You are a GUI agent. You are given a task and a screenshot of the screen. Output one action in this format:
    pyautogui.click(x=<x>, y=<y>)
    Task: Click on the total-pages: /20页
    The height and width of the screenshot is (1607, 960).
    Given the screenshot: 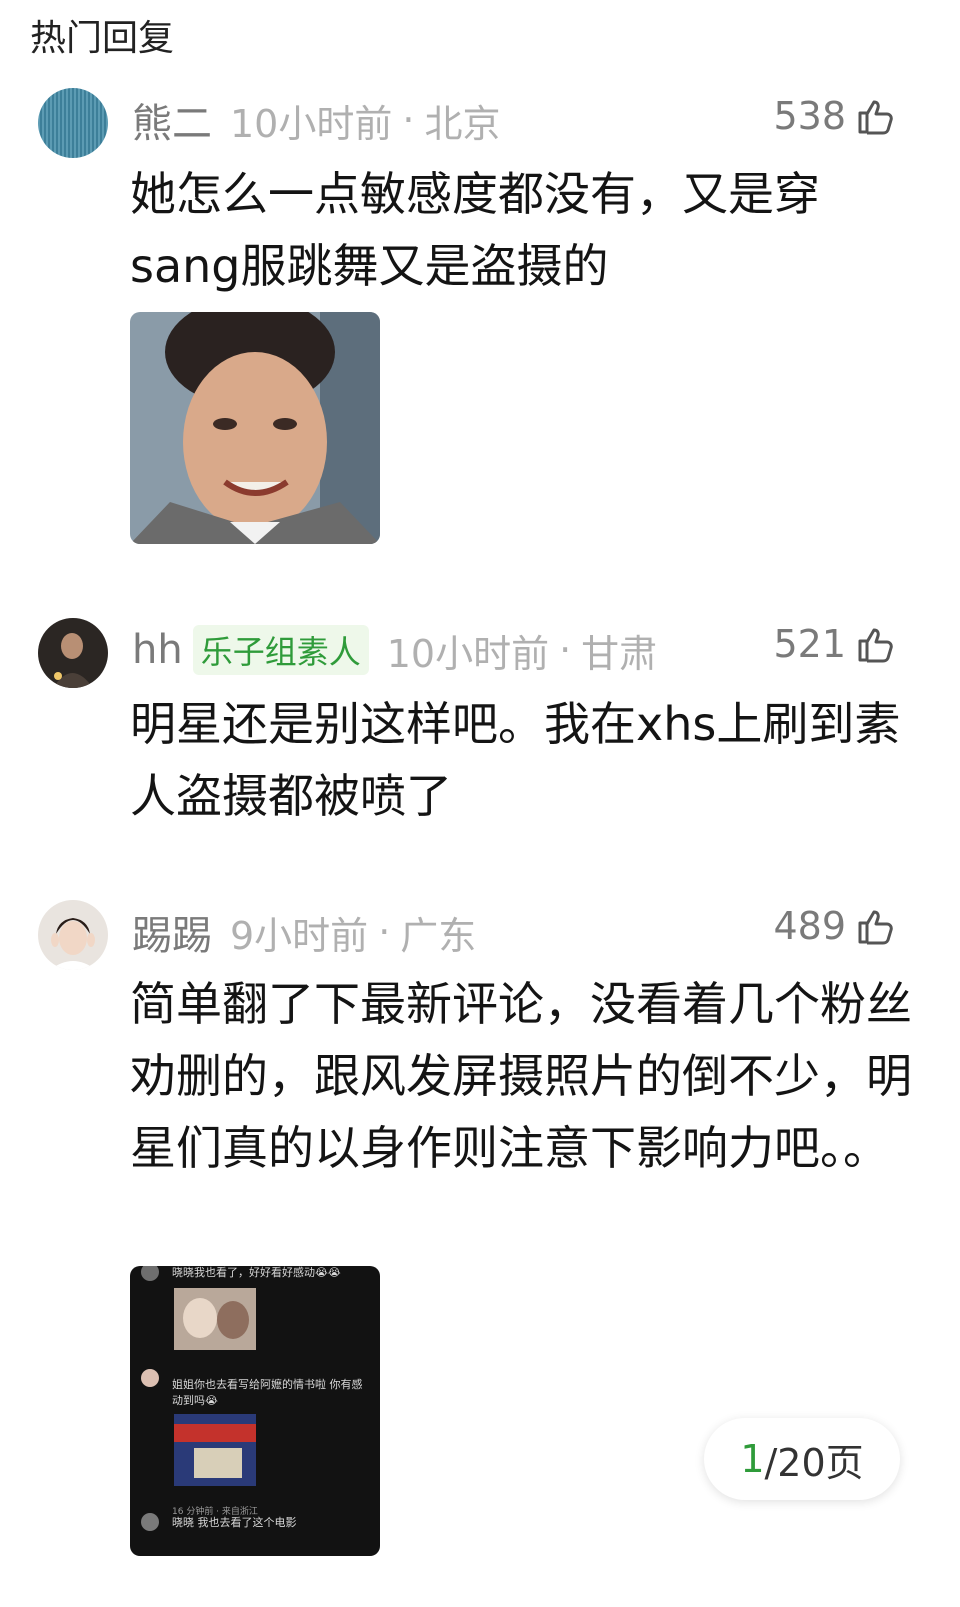 What is the action you would take?
    pyautogui.click(x=814, y=1462)
    